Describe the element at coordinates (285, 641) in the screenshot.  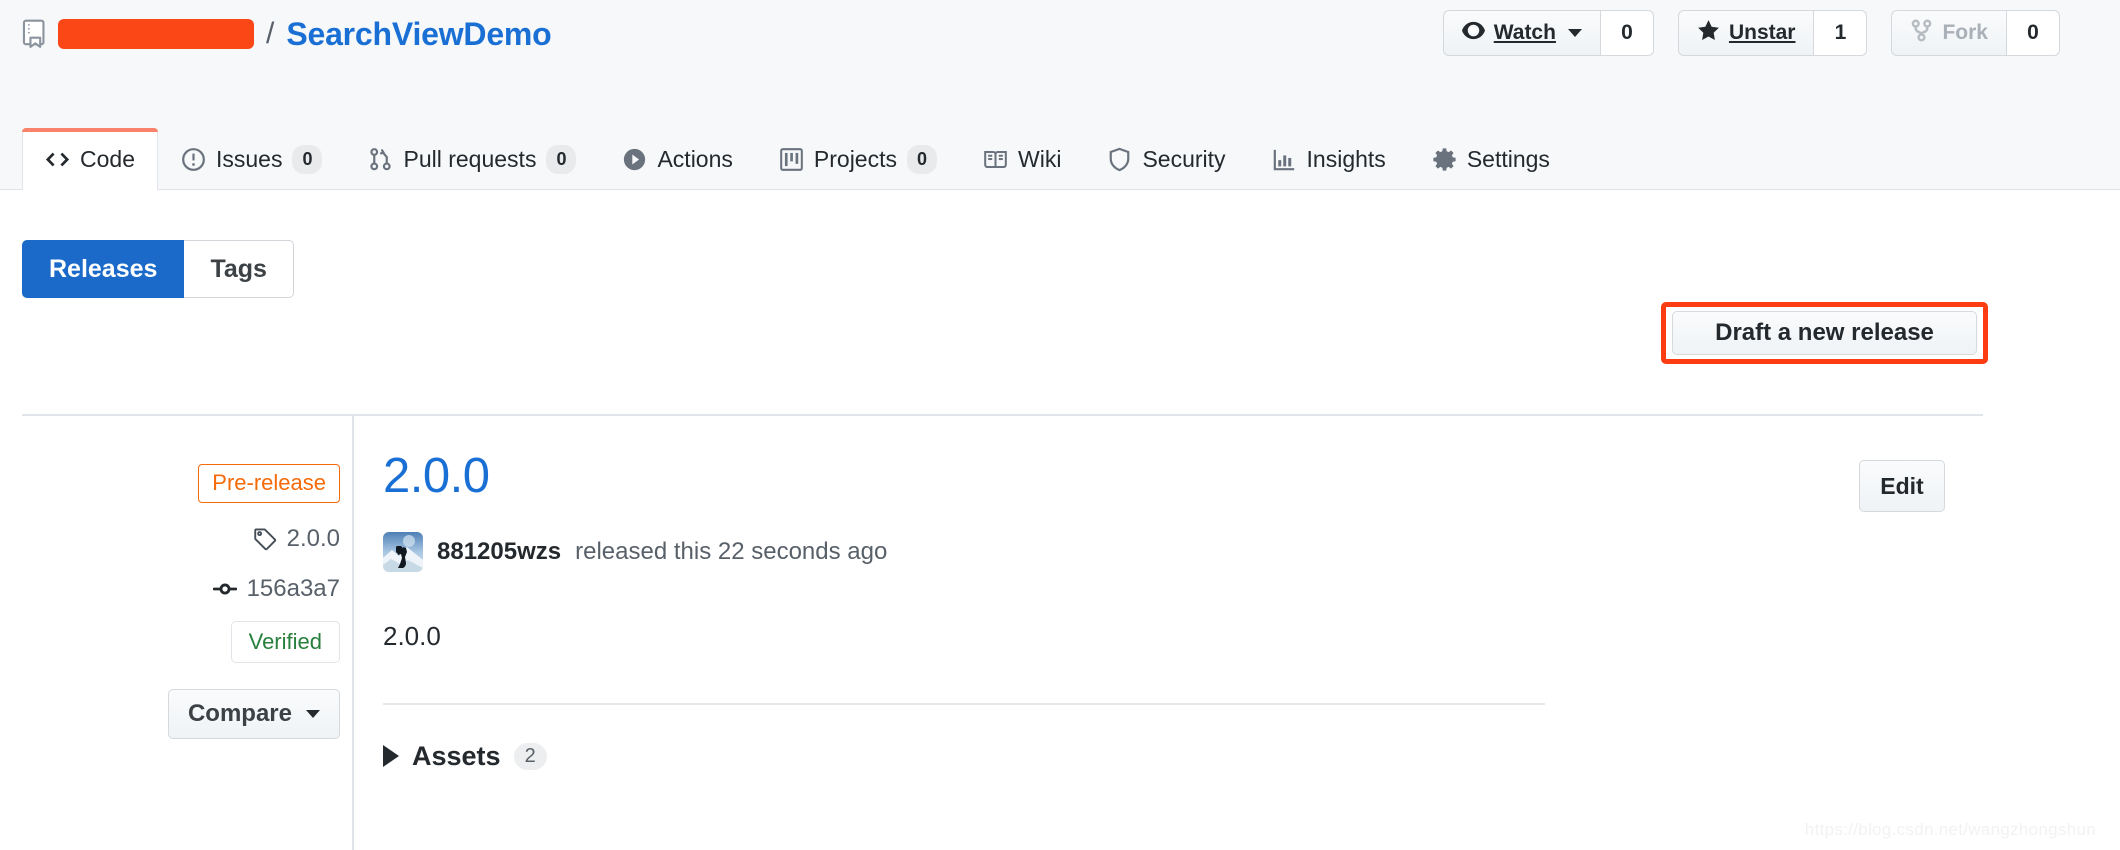
I see `verified-badge: Verified` at that location.